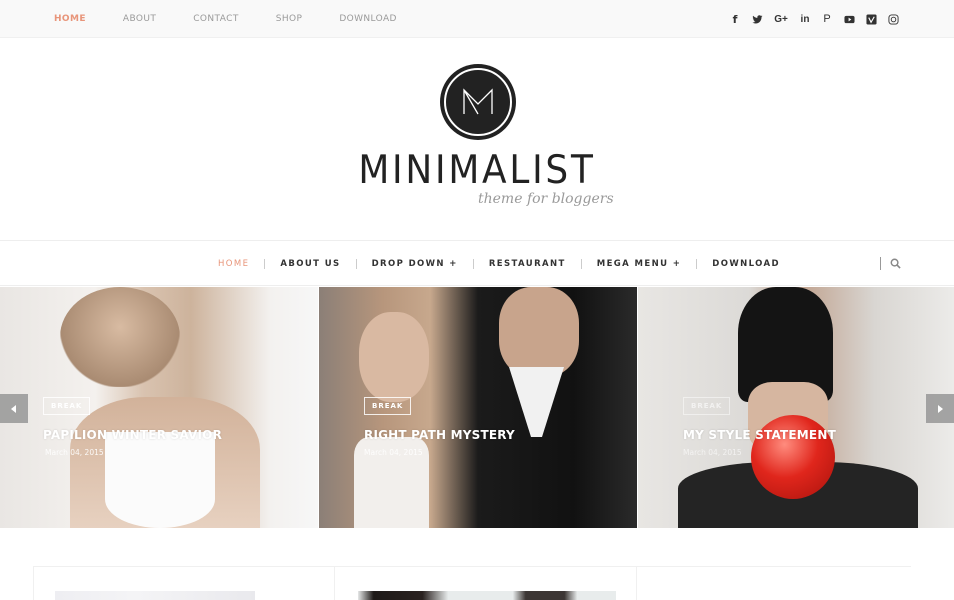 The height and width of the screenshot is (600, 954). Describe the element at coordinates (814, 19) in the screenshot. I see `social-links: f G+ in P` at that location.